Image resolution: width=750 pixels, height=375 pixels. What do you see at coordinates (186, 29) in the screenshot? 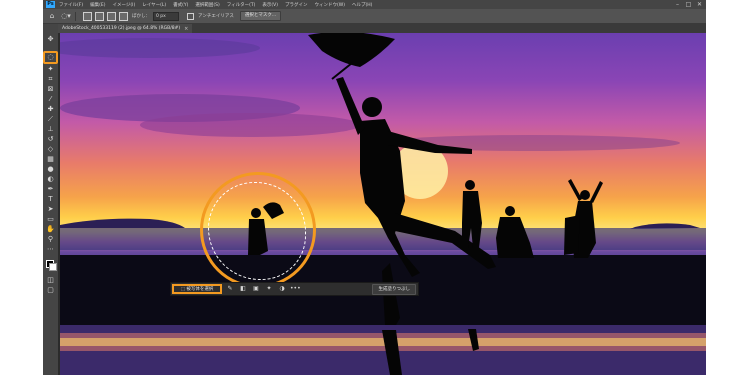
I see `close-tab-icon: ×` at bounding box center [186, 29].